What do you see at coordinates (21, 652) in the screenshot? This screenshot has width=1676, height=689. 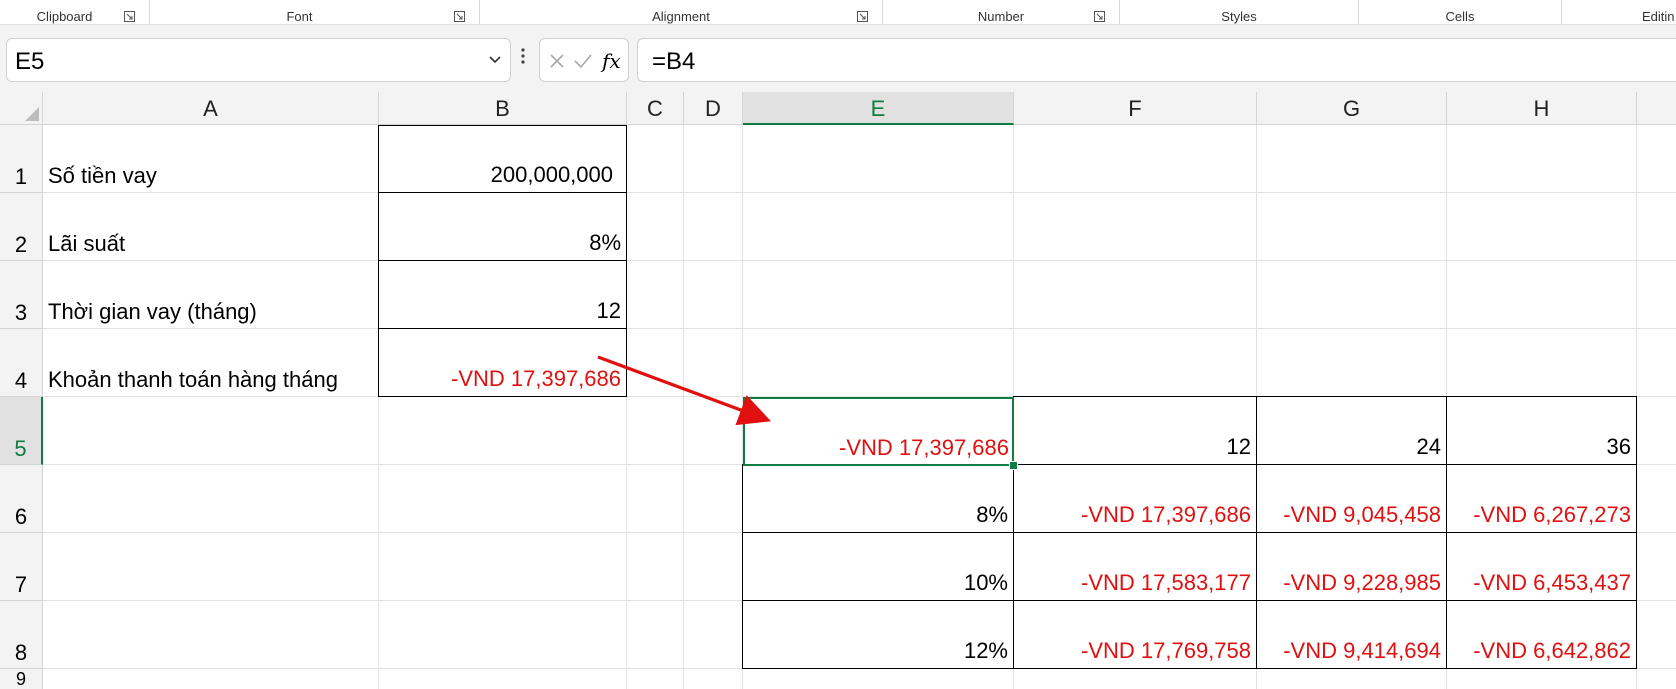 I see `row-number: 8` at bounding box center [21, 652].